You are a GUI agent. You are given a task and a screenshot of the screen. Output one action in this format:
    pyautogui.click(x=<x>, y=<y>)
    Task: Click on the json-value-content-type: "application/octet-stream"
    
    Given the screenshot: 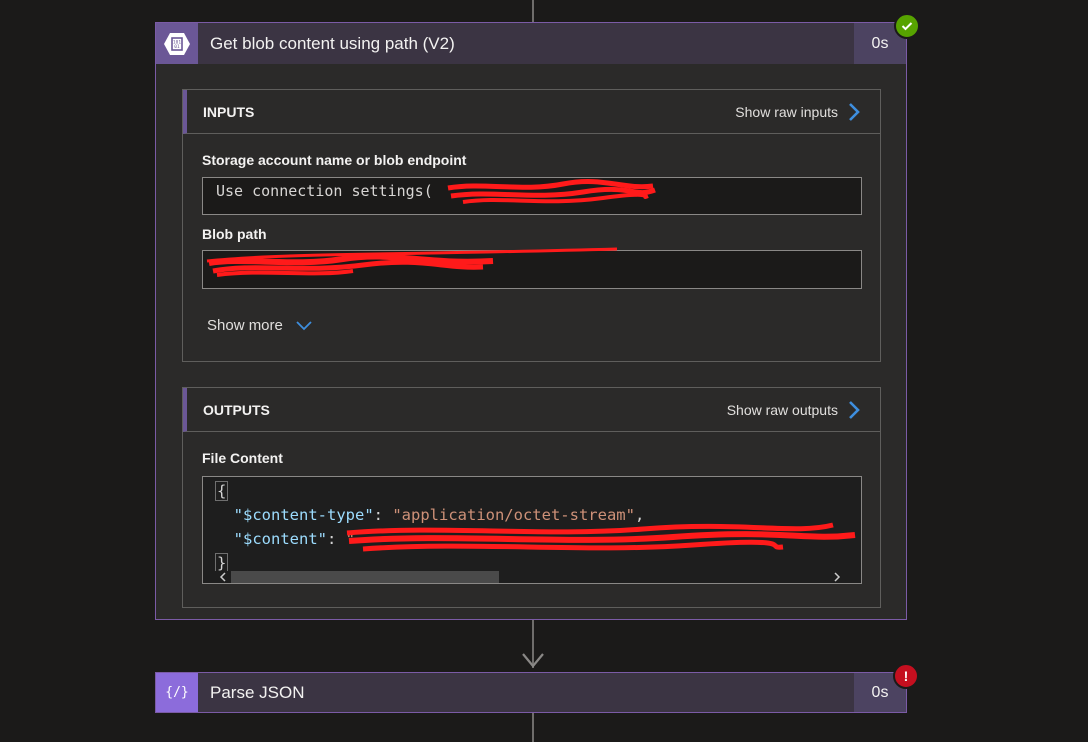 What is the action you would take?
    pyautogui.click(x=513, y=515)
    